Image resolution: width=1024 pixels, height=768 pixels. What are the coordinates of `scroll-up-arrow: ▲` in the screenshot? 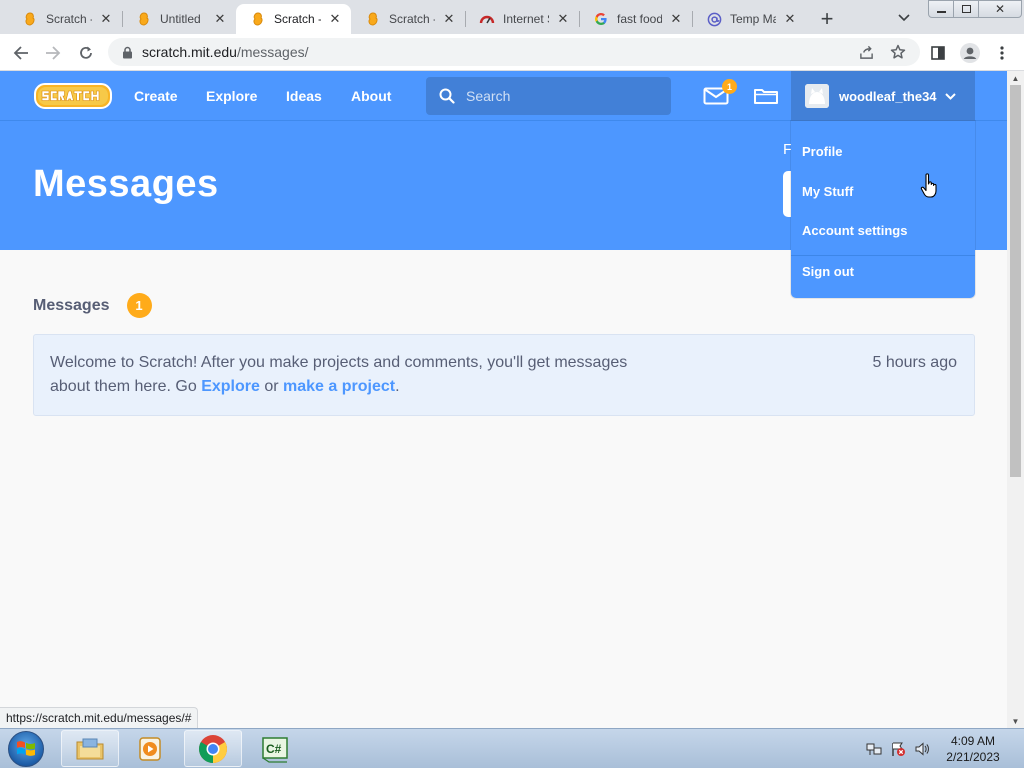 It's located at (1015, 78).